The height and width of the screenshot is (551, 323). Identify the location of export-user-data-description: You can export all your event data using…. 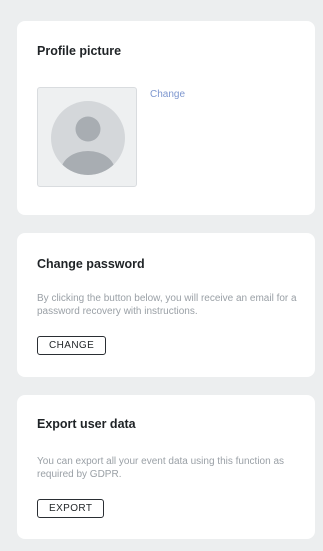
(161, 468).